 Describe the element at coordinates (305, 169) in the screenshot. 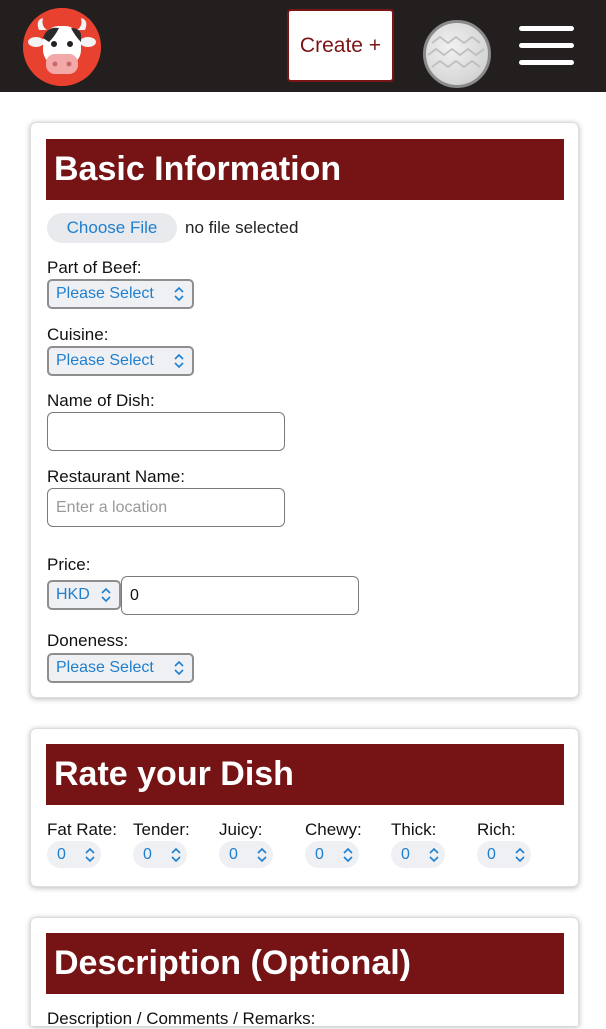

I see `basic-information-heading: Basic Information` at that location.